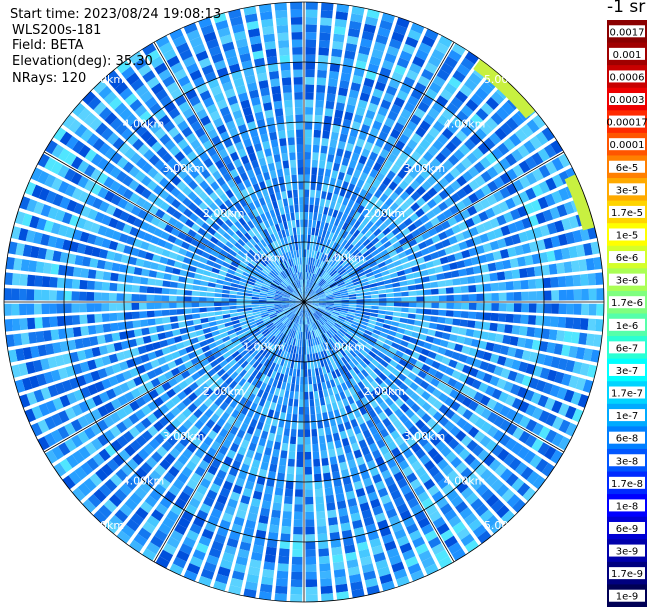 The width and height of the screenshot is (647, 607). What do you see at coordinates (627, 326) in the screenshot?
I see `colorbar-label: 1e-6` at bounding box center [627, 326].